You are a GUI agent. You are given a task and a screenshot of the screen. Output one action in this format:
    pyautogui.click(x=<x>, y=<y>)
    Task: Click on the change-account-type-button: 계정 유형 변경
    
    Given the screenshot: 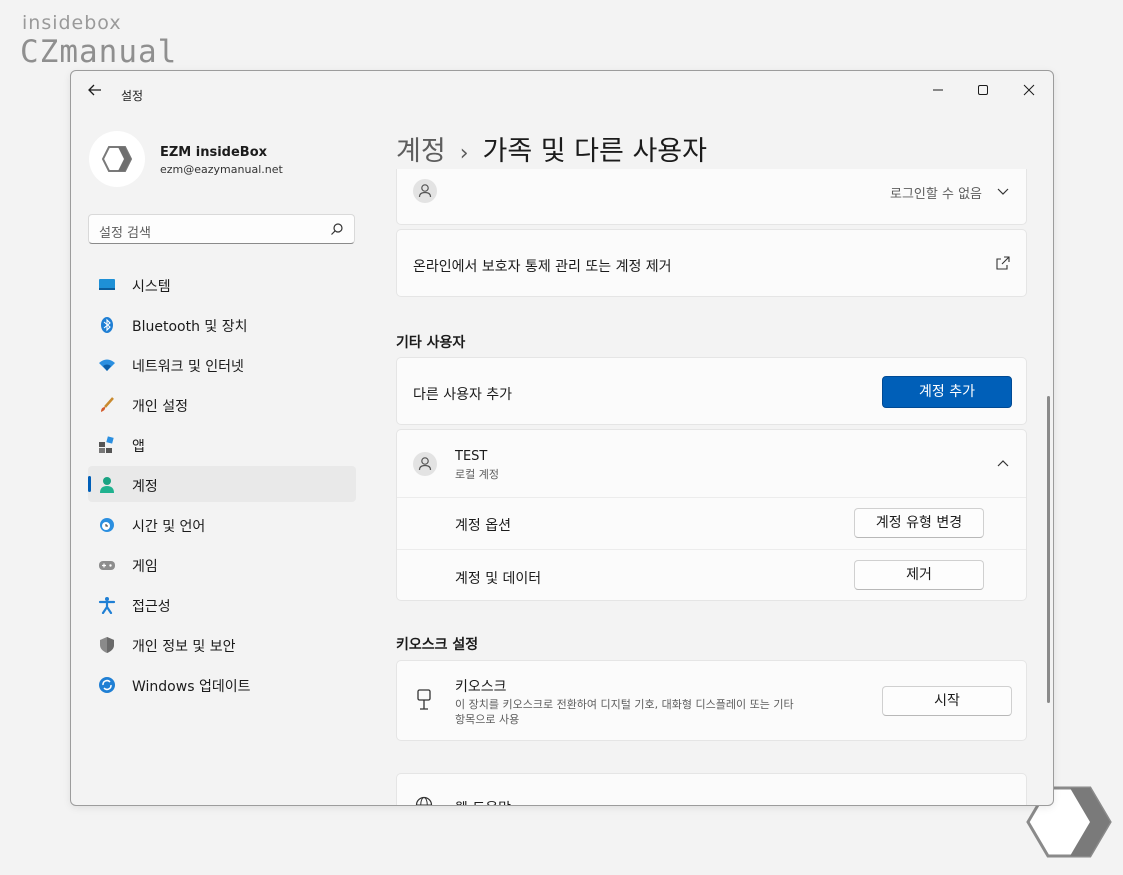 What is the action you would take?
    pyautogui.click(x=919, y=523)
    